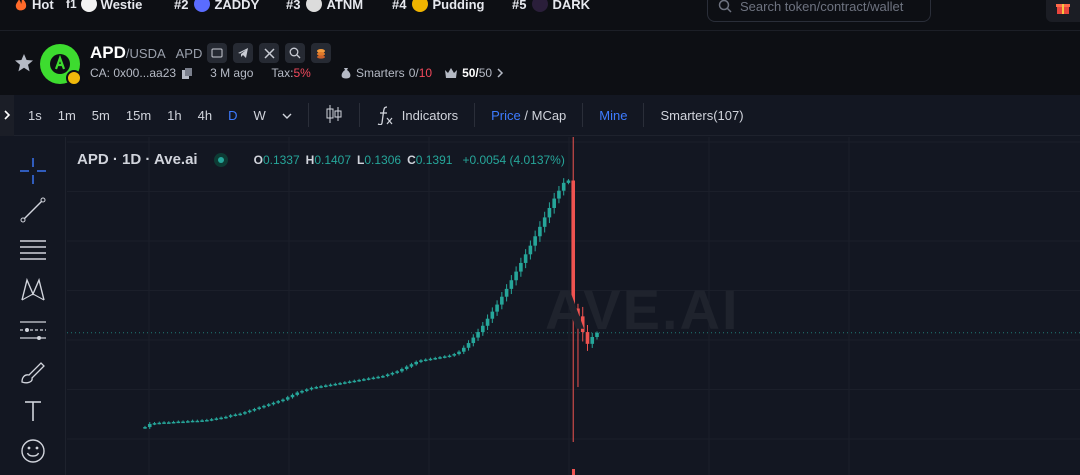 The image size is (1080, 475). What do you see at coordinates (67, 115) in the screenshot?
I see `interval-1m: 1m` at bounding box center [67, 115].